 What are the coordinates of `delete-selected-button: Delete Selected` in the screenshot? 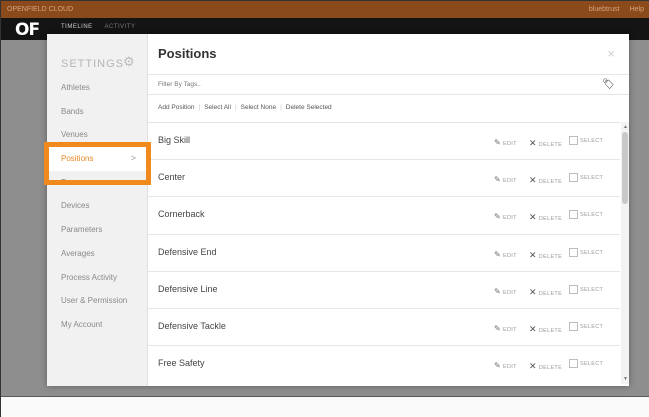 It's located at (309, 107).